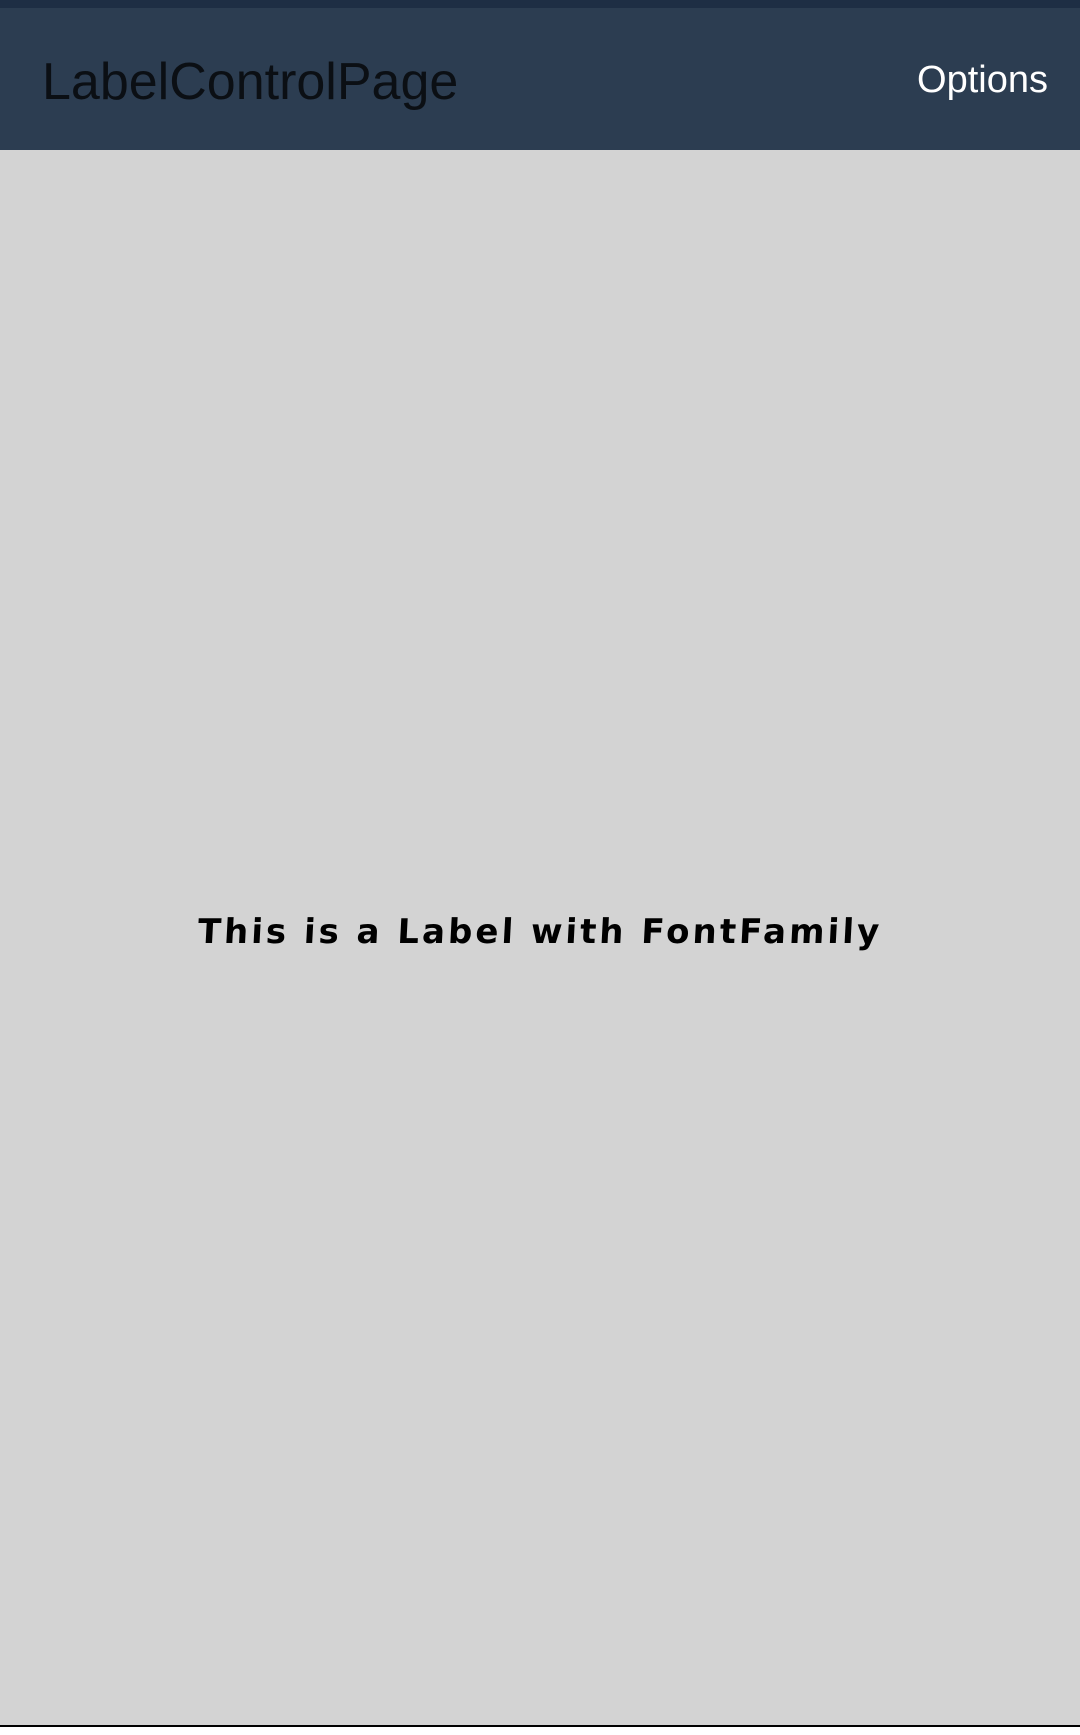 The image size is (1080, 1735). What do you see at coordinates (540, 932) in the screenshot?
I see `font-family-label: This is a Label with FontFamily` at bounding box center [540, 932].